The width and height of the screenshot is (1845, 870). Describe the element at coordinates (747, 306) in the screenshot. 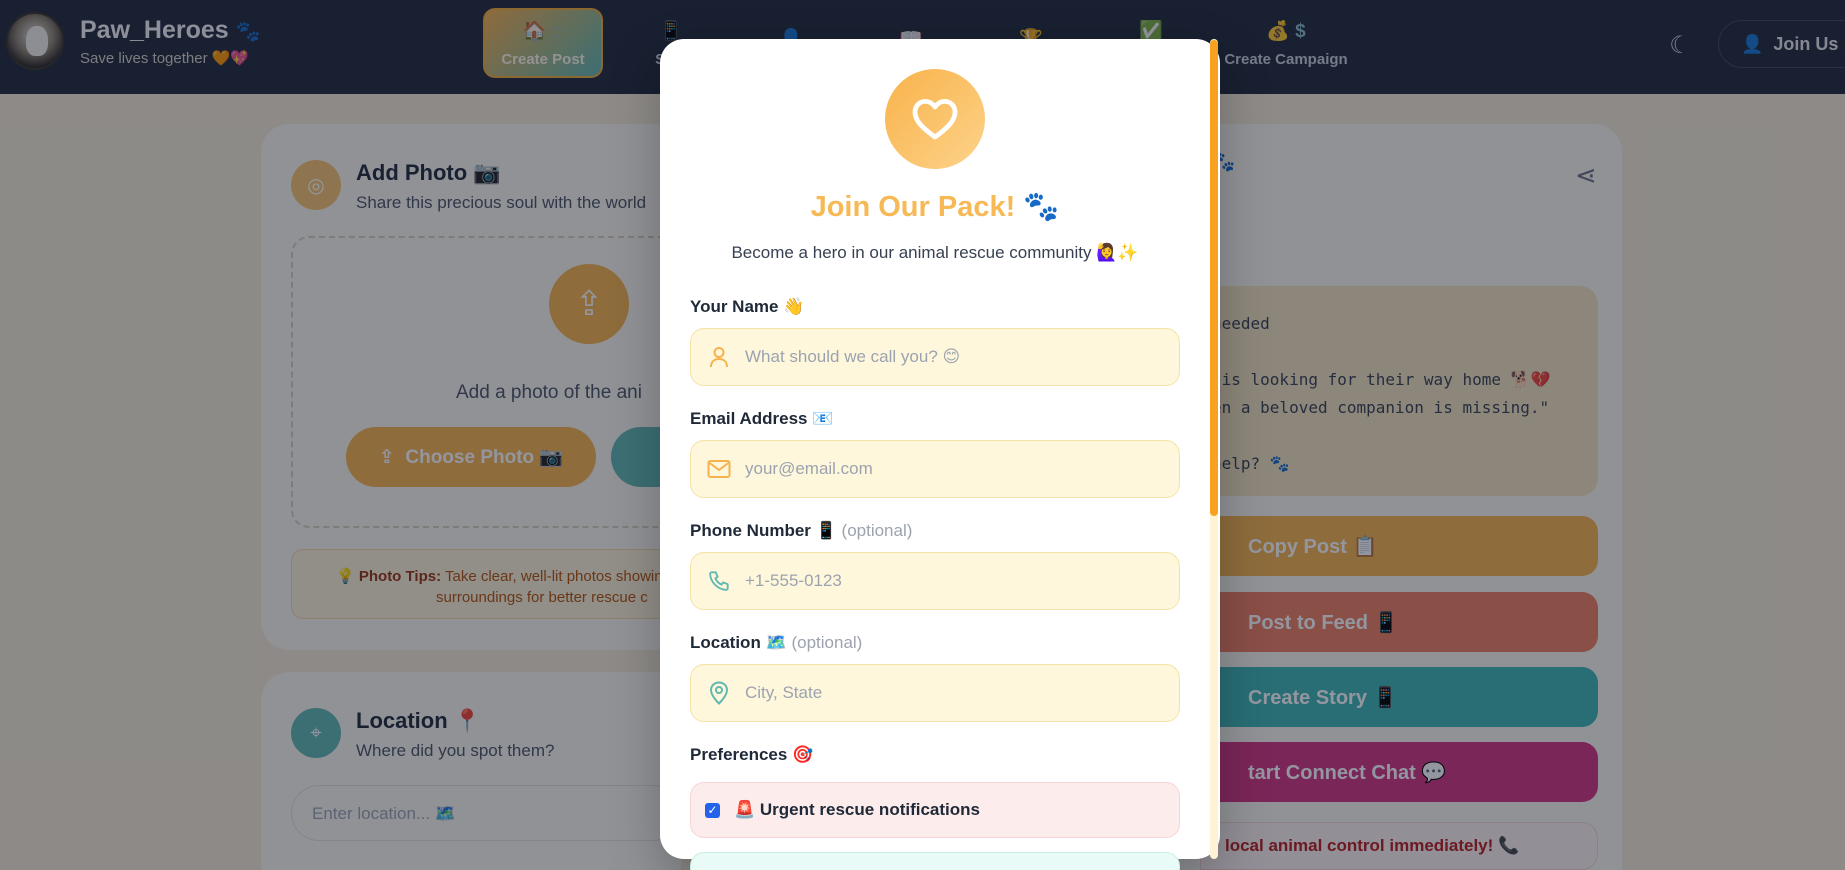

I see `name-label: Your Name 👋` at that location.